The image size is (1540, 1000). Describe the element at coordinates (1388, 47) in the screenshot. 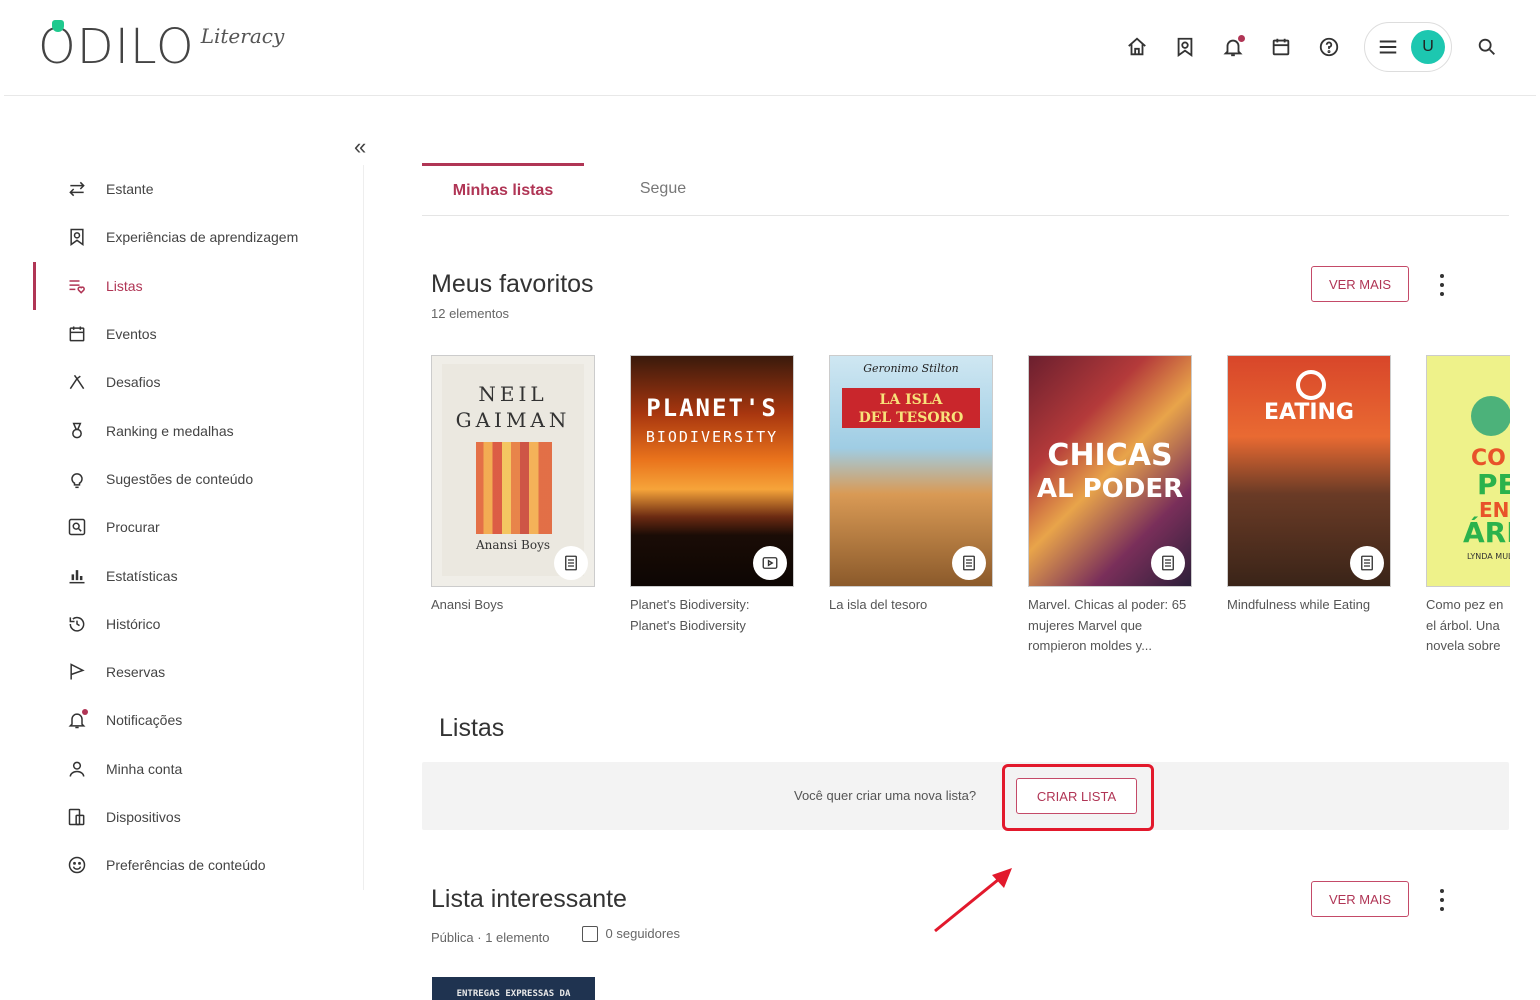

I see `menu-icon` at that location.